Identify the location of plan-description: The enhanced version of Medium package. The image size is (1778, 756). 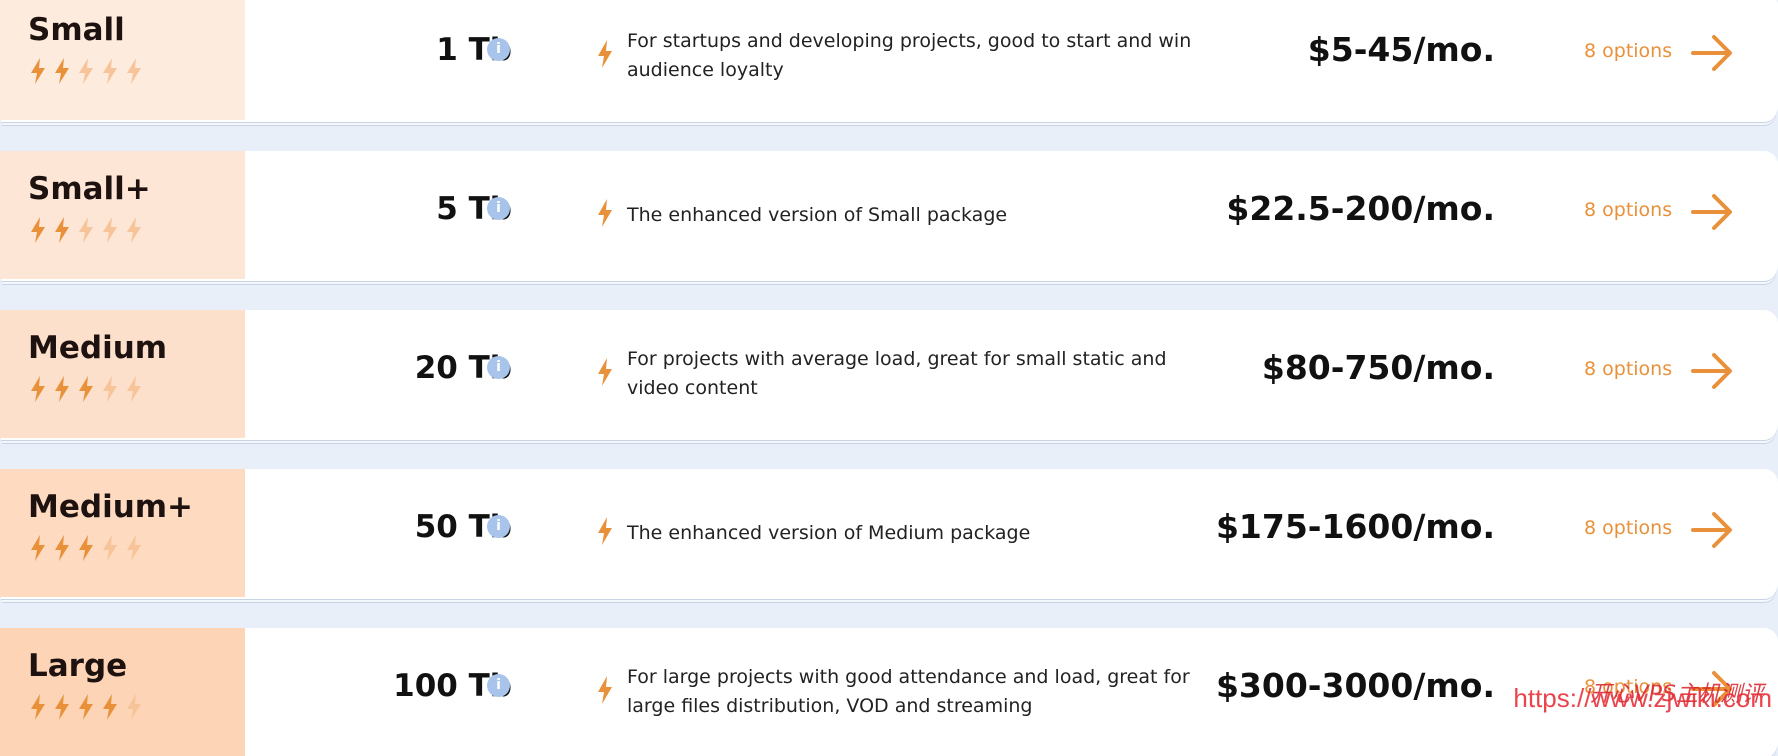
(917, 533).